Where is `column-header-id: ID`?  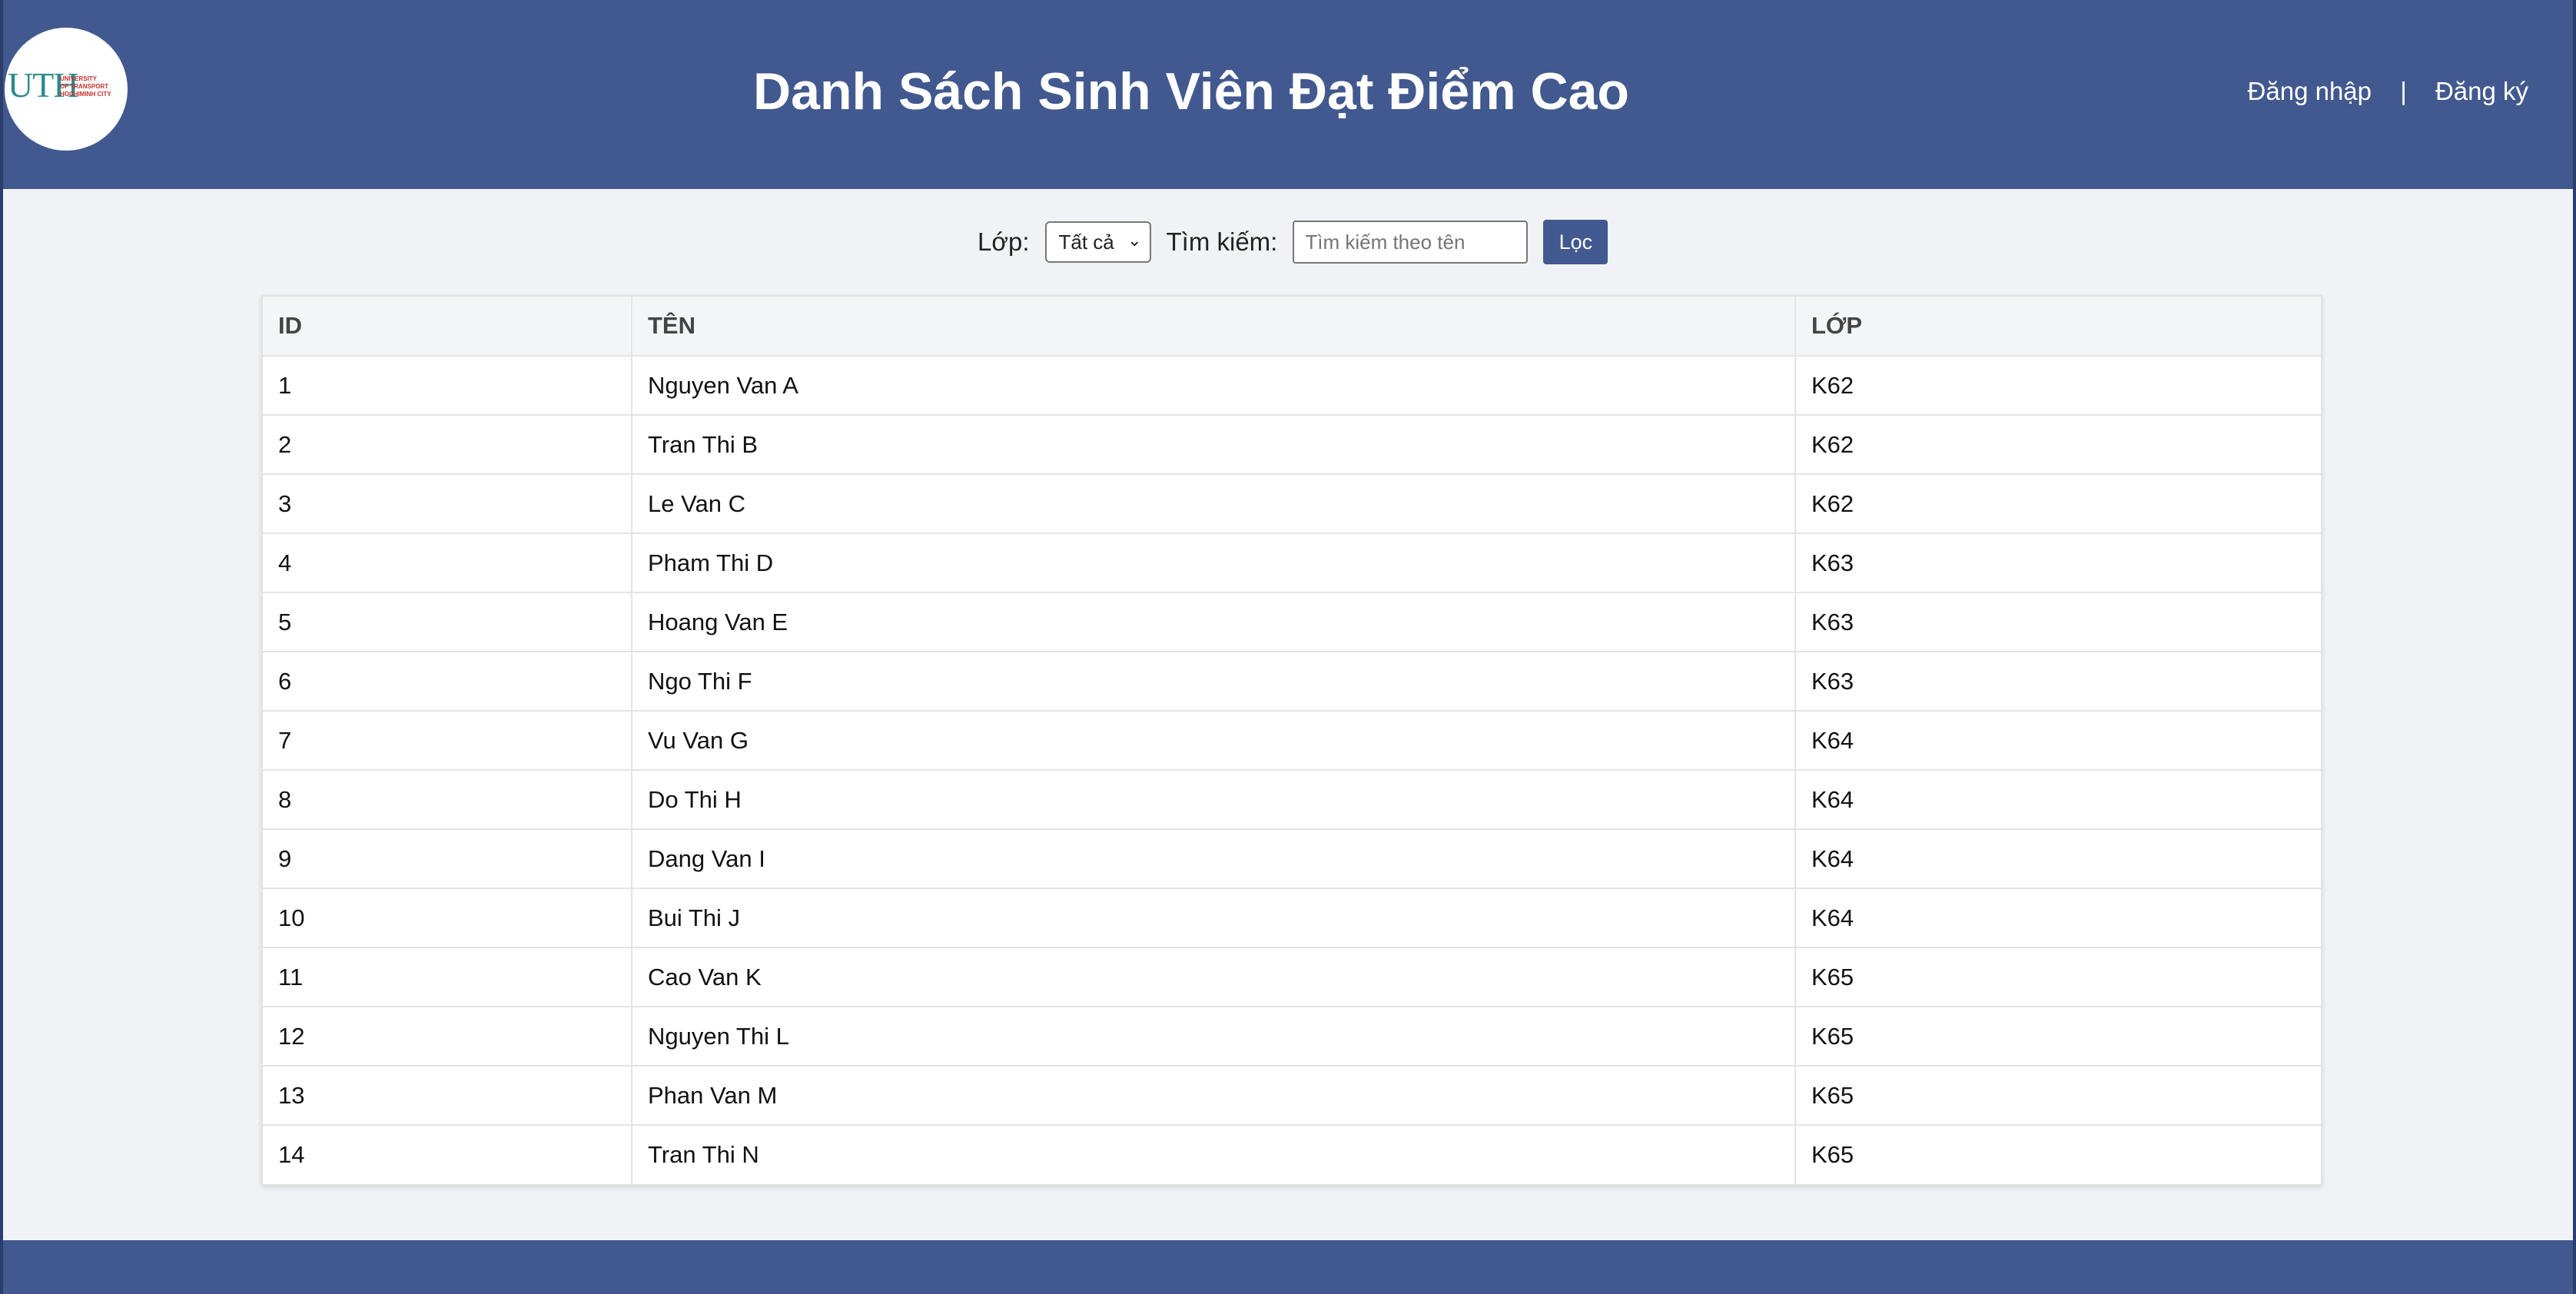
column-header-id: ID is located at coordinates (448, 327).